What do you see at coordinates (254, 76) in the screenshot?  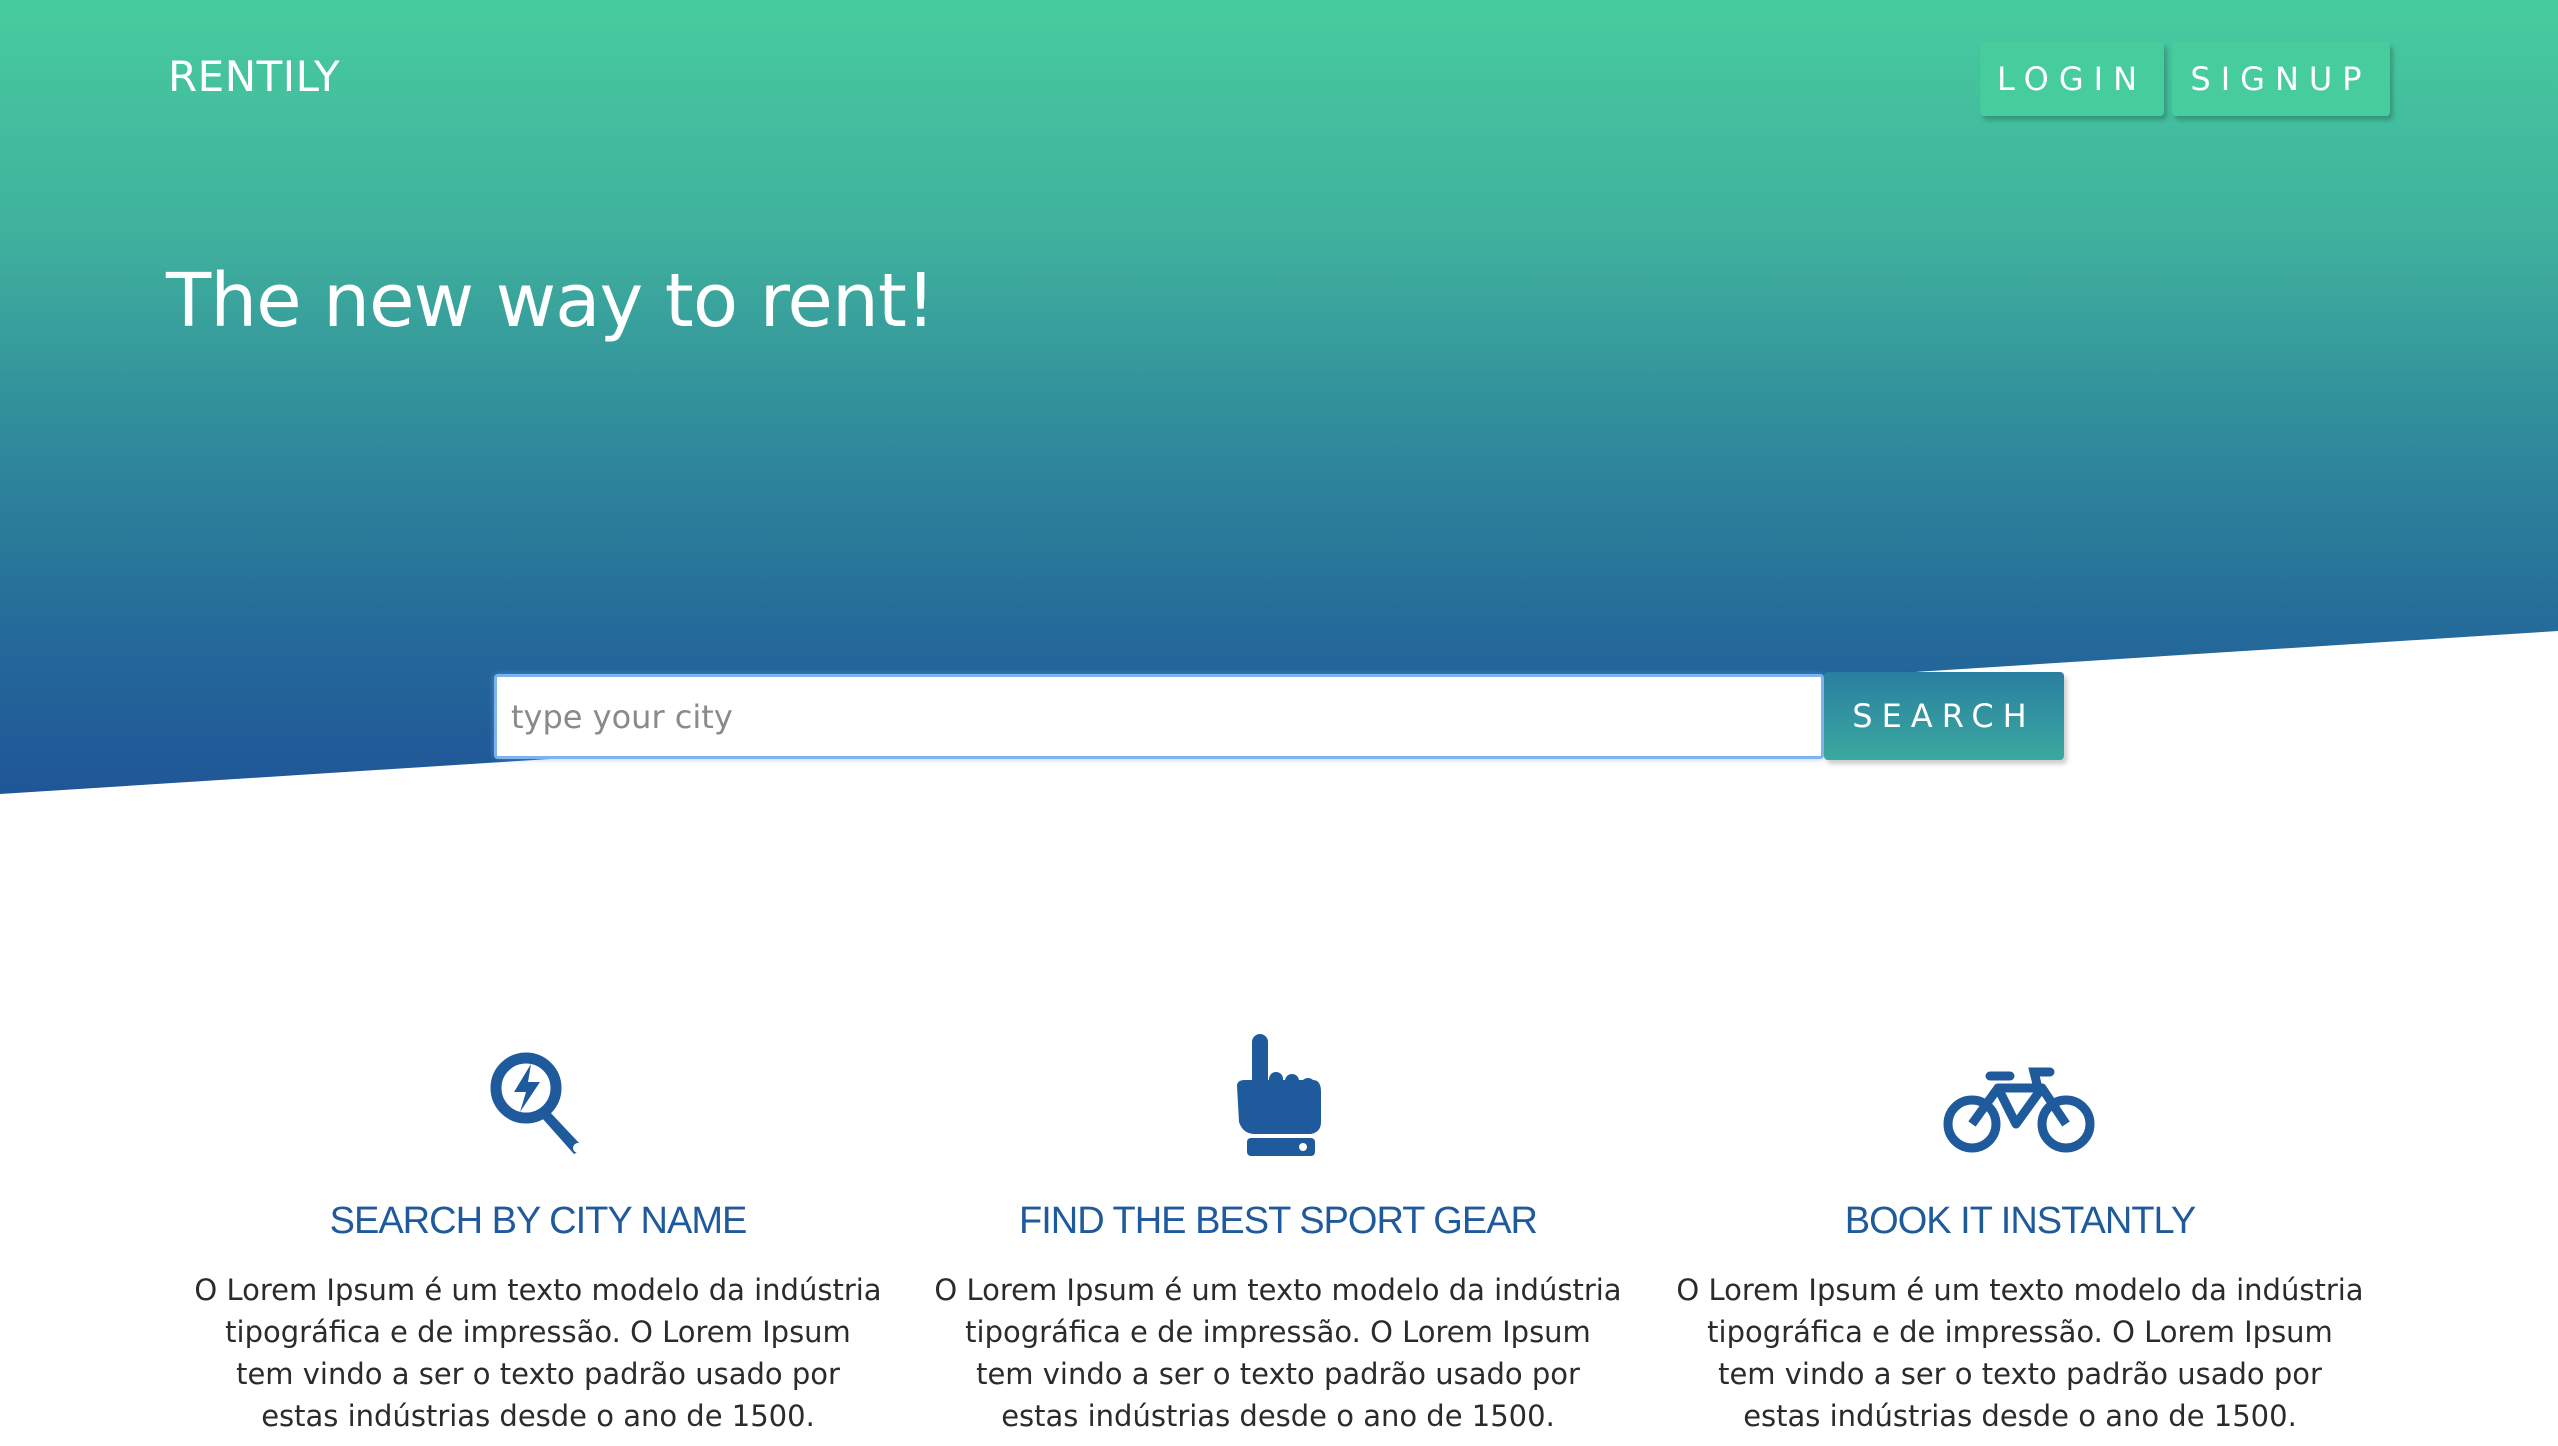 I see `brand-logo: RENTILY` at bounding box center [254, 76].